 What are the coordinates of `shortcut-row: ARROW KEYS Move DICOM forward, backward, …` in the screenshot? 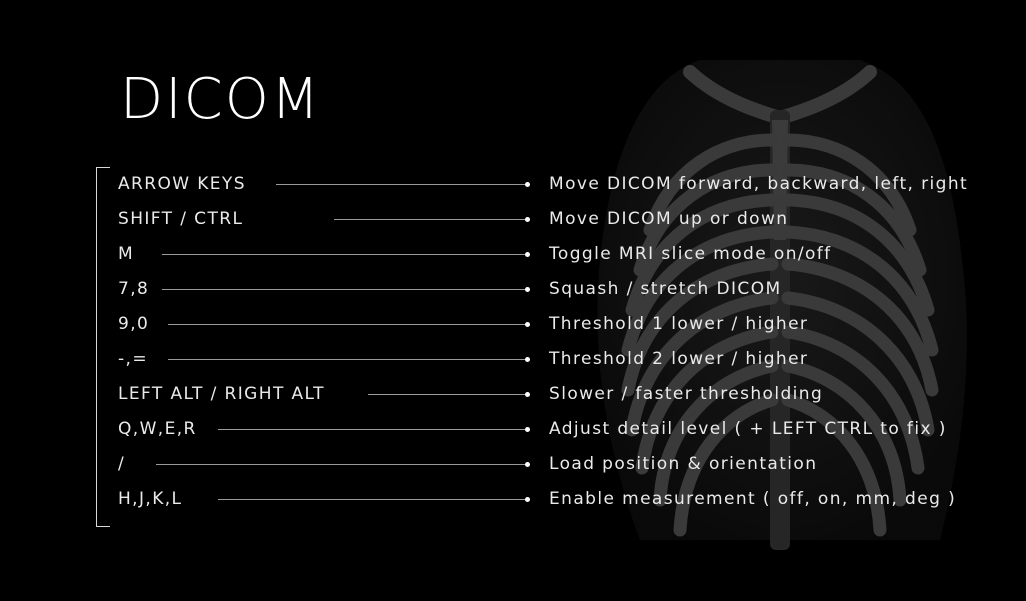 It's located at (568, 184).